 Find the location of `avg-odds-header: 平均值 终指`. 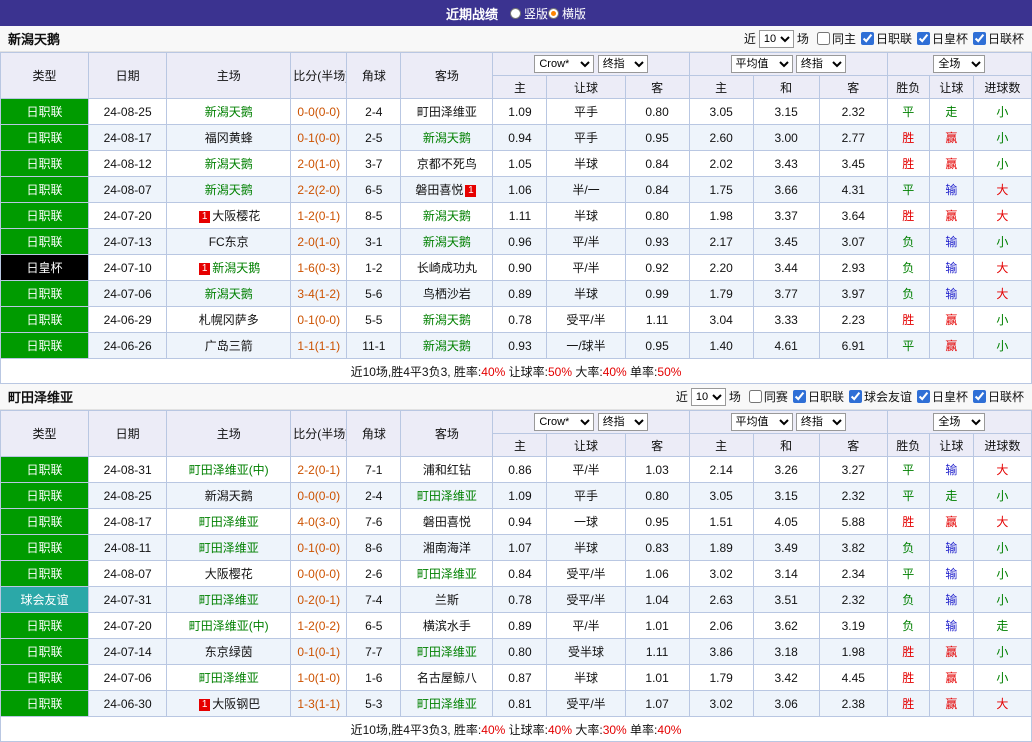

avg-odds-header: 平均值 终指 is located at coordinates (788, 64).